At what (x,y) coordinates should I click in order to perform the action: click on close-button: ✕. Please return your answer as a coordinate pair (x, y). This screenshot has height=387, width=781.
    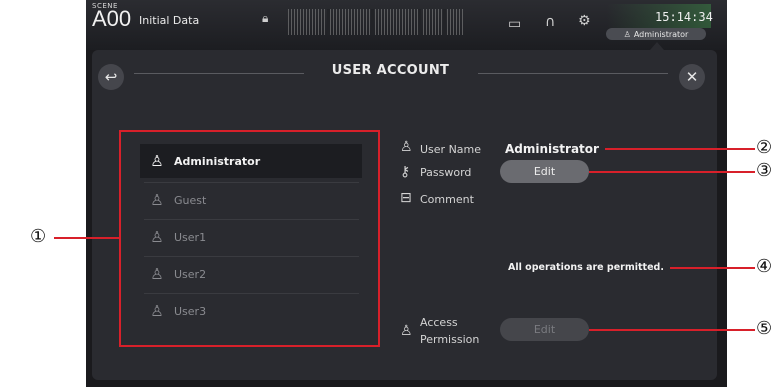
    Looking at the image, I should click on (692, 77).